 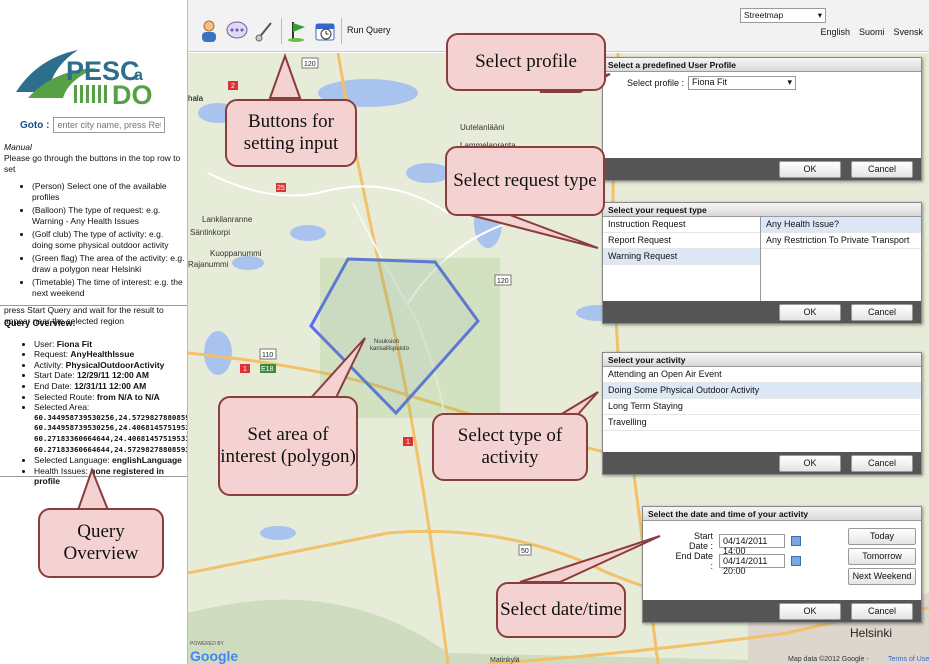 What do you see at coordinates (762, 423) in the screenshot?
I see `list-item: Travelling` at bounding box center [762, 423].